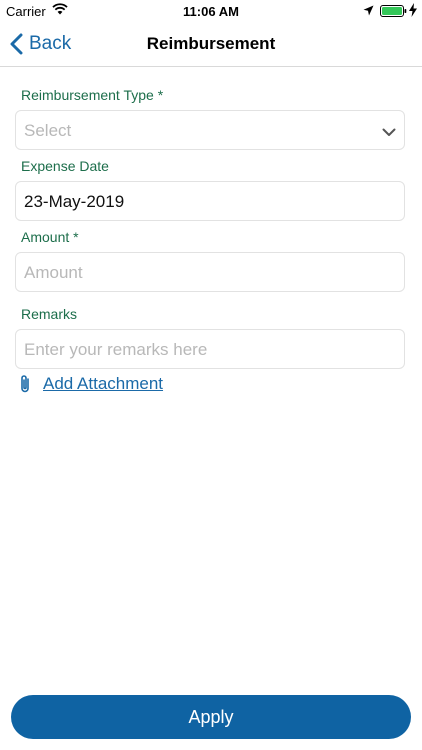  What do you see at coordinates (50, 237) in the screenshot?
I see `amount-label: Amount *` at bounding box center [50, 237].